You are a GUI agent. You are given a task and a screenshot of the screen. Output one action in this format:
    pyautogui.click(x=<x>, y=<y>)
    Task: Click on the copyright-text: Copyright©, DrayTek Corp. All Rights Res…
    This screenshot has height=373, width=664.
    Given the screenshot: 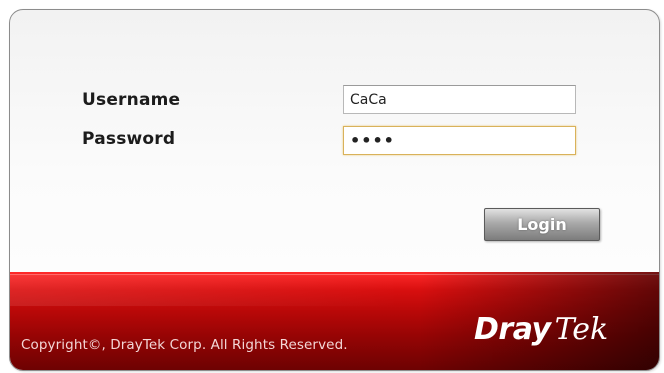 What is the action you would take?
    pyautogui.click(x=184, y=345)
    